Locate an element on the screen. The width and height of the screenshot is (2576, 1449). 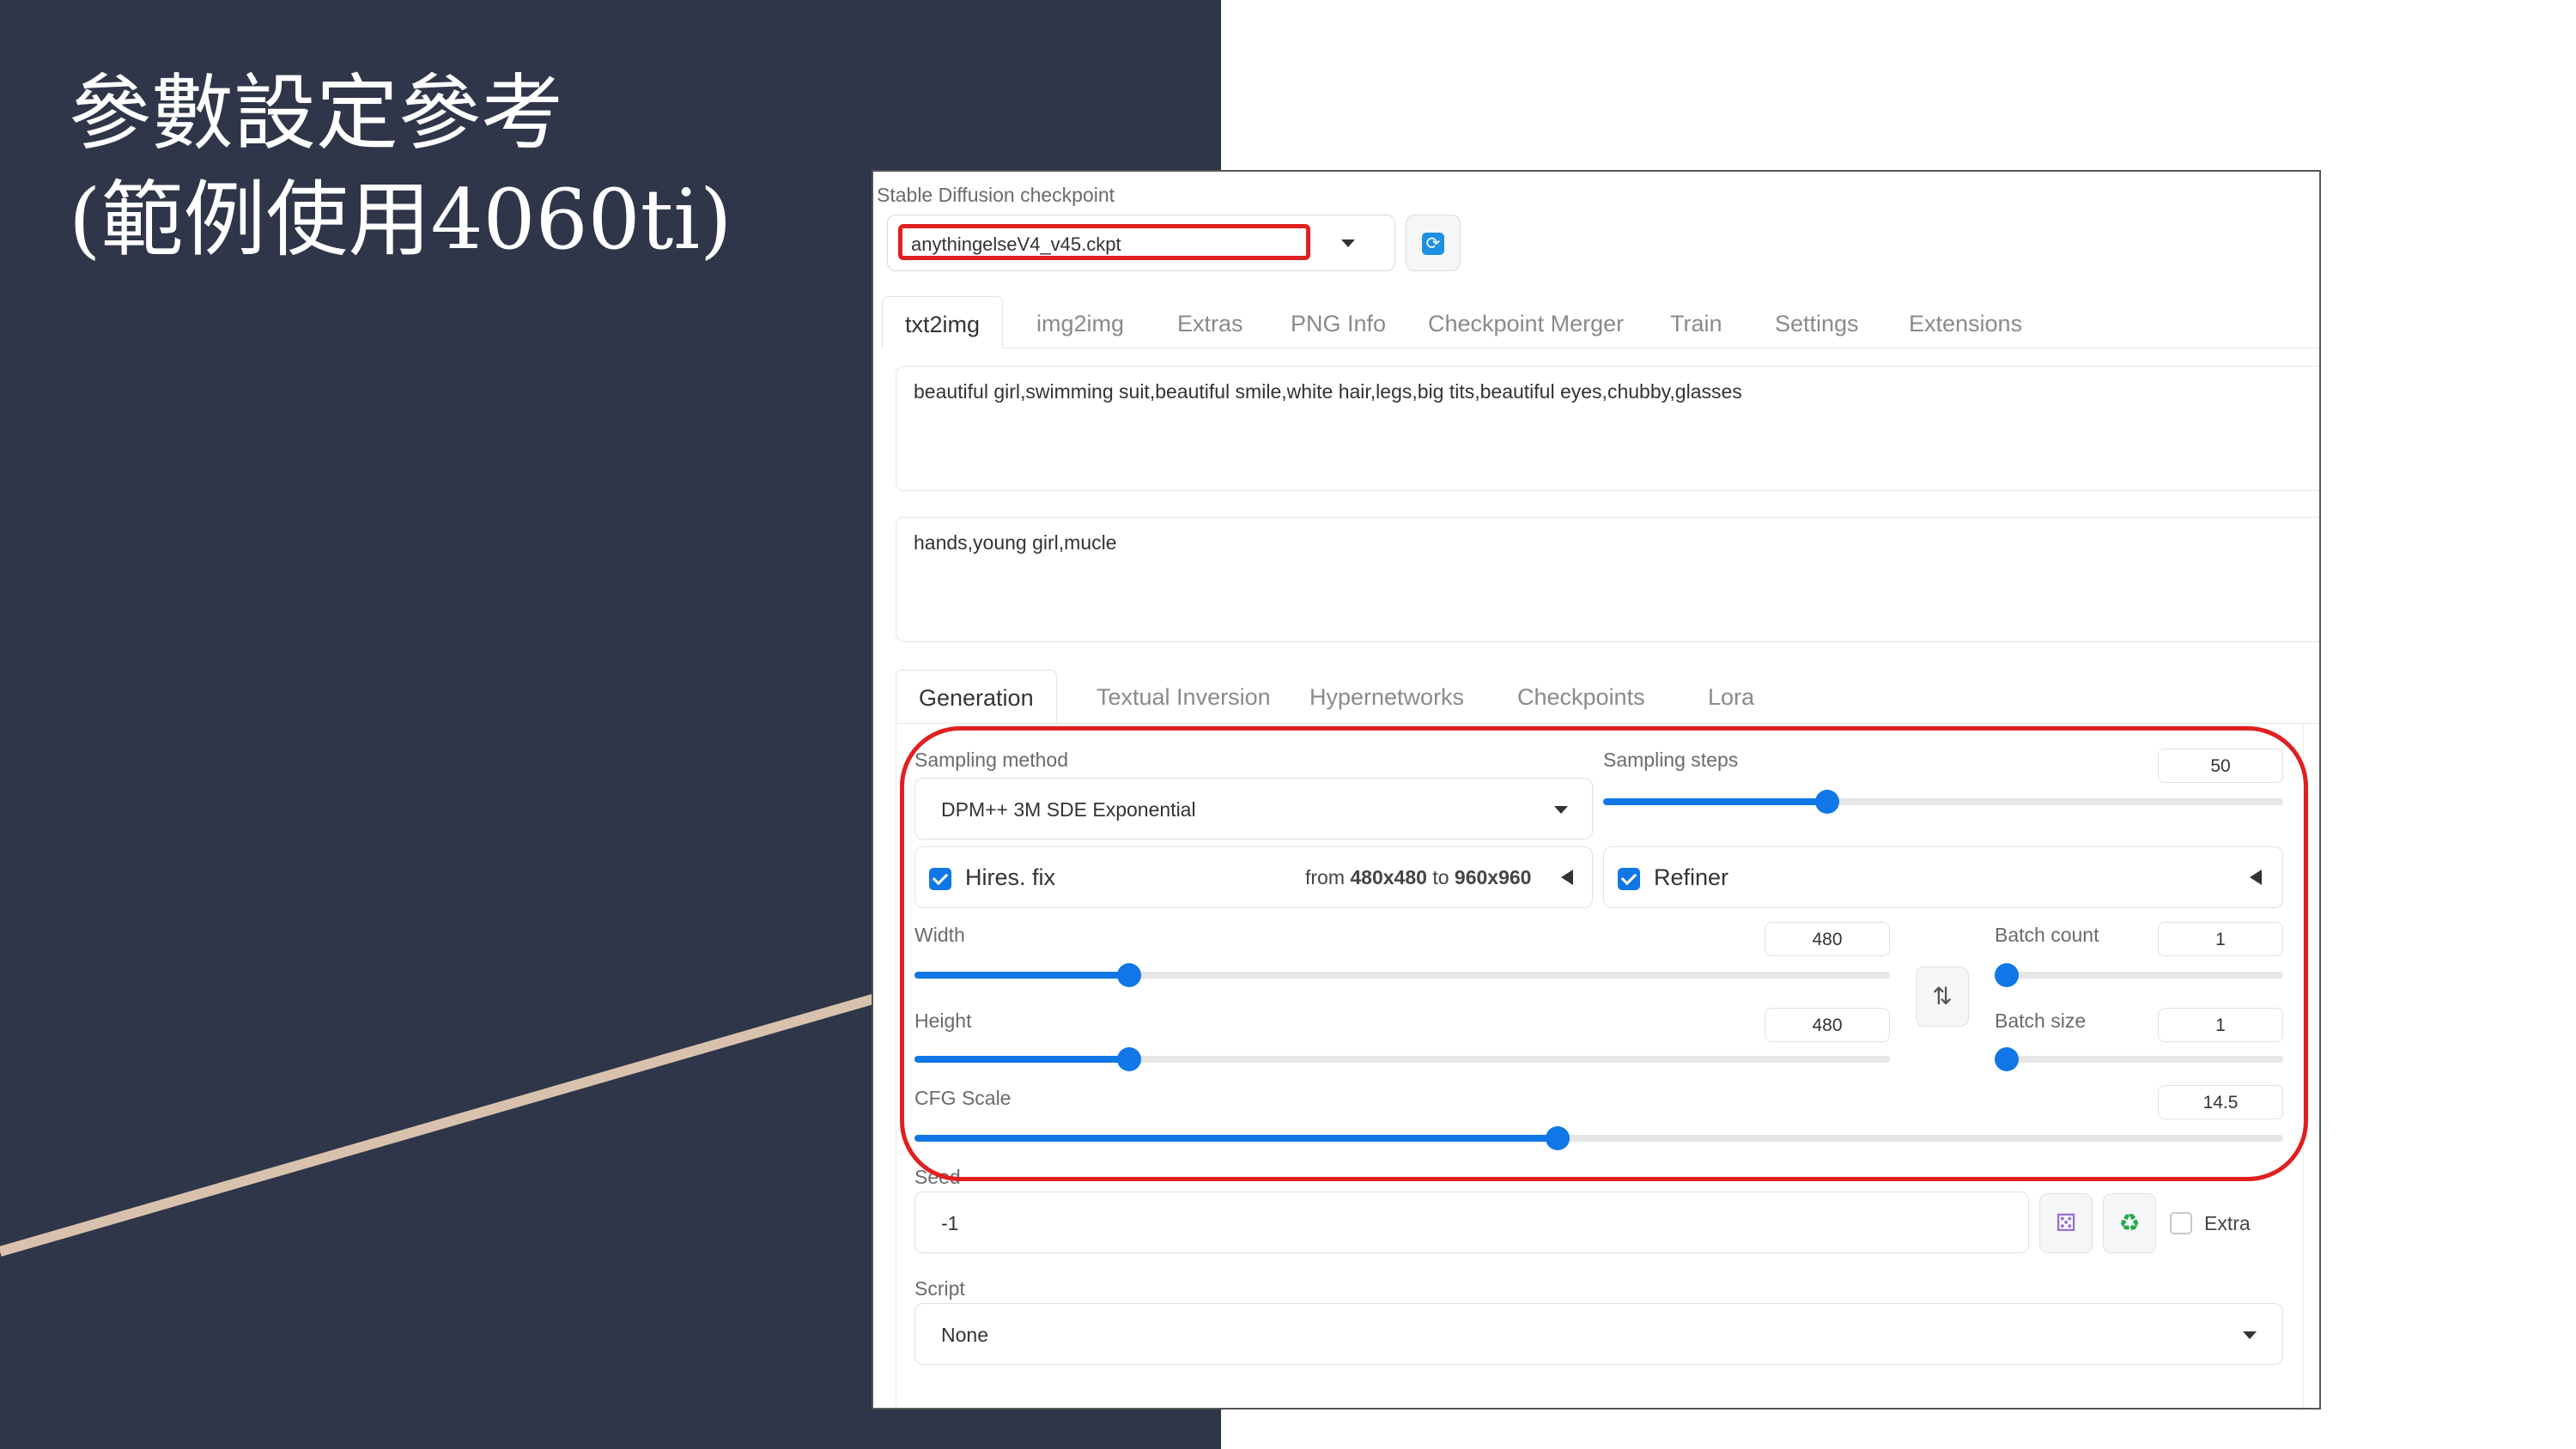
recycle-icon: ♻ is located at coordinates (2129, 1223).